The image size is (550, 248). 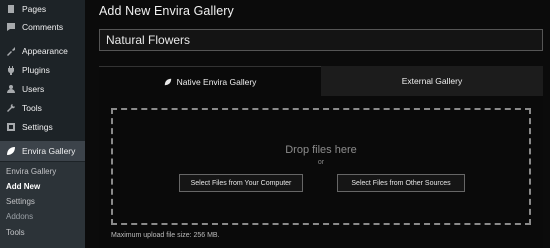 I want to click on sidebar-item-comments: Comments, so click(x=42, y=26).